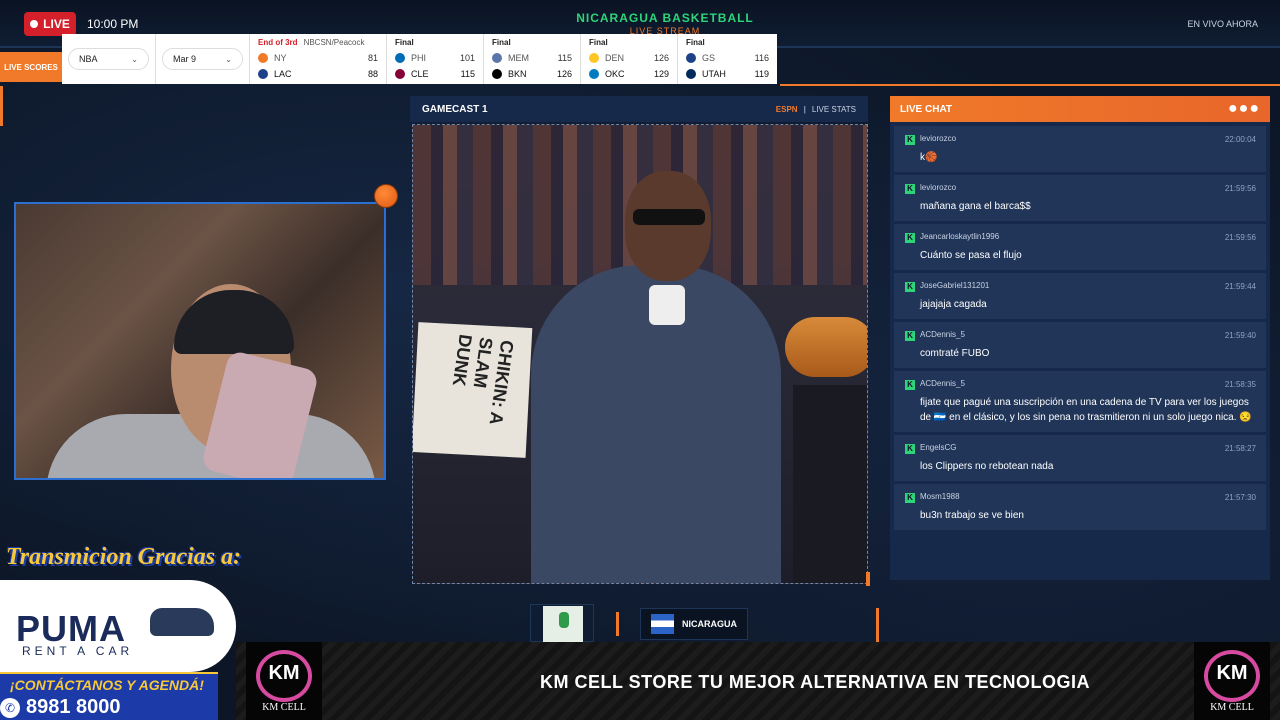 The image size is (1280, 720). Describe the element at coordinates (318, 74) in the screenshot. I see `team-row: LAC 88` at that location.